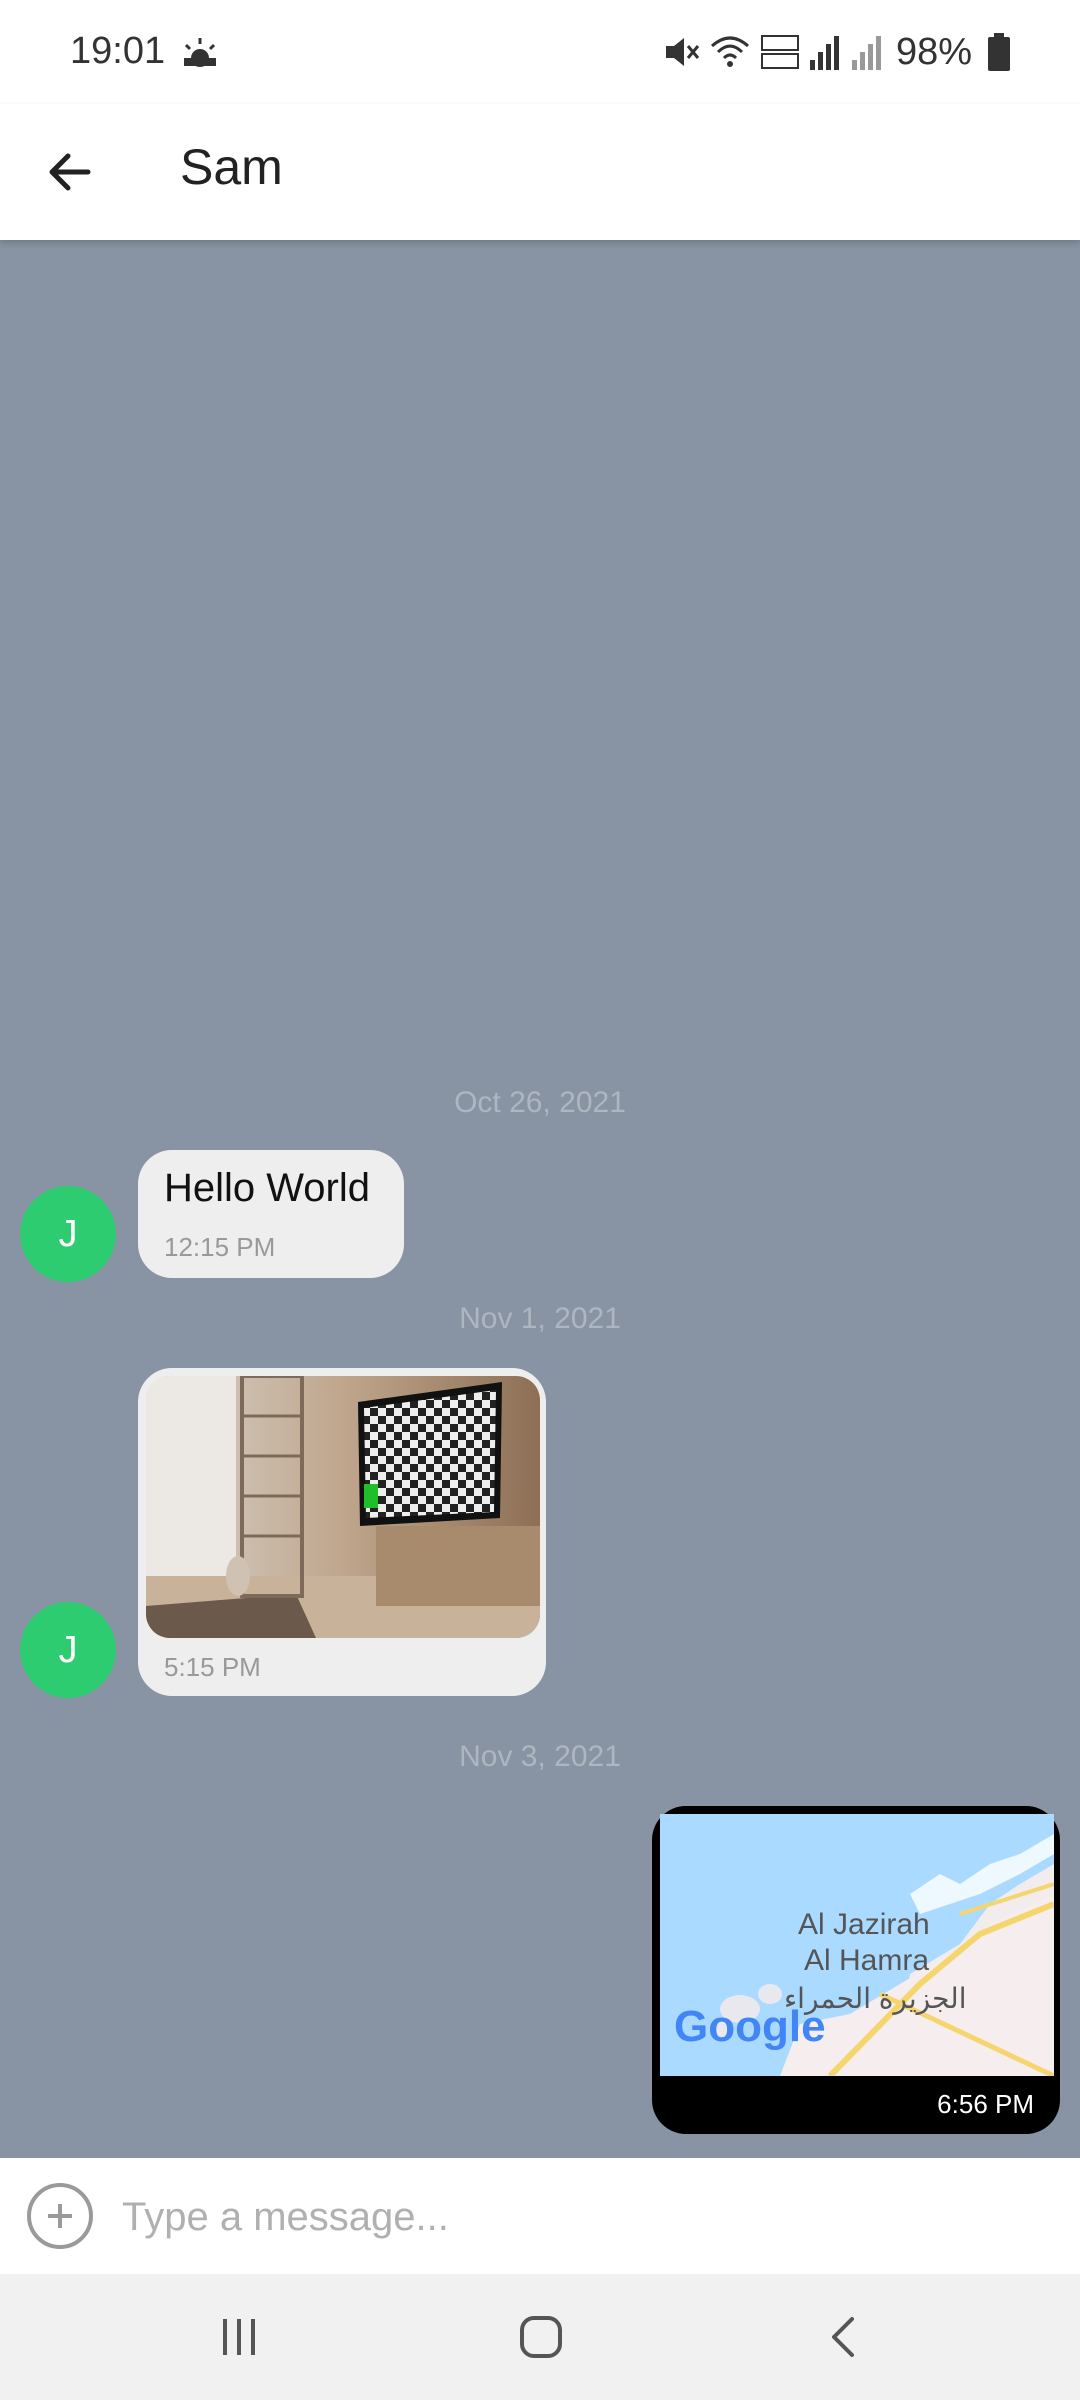 Image resolution: width=1080 pixels, height=2400 pixels. I want to click on signal-icon, so click(824, 53).